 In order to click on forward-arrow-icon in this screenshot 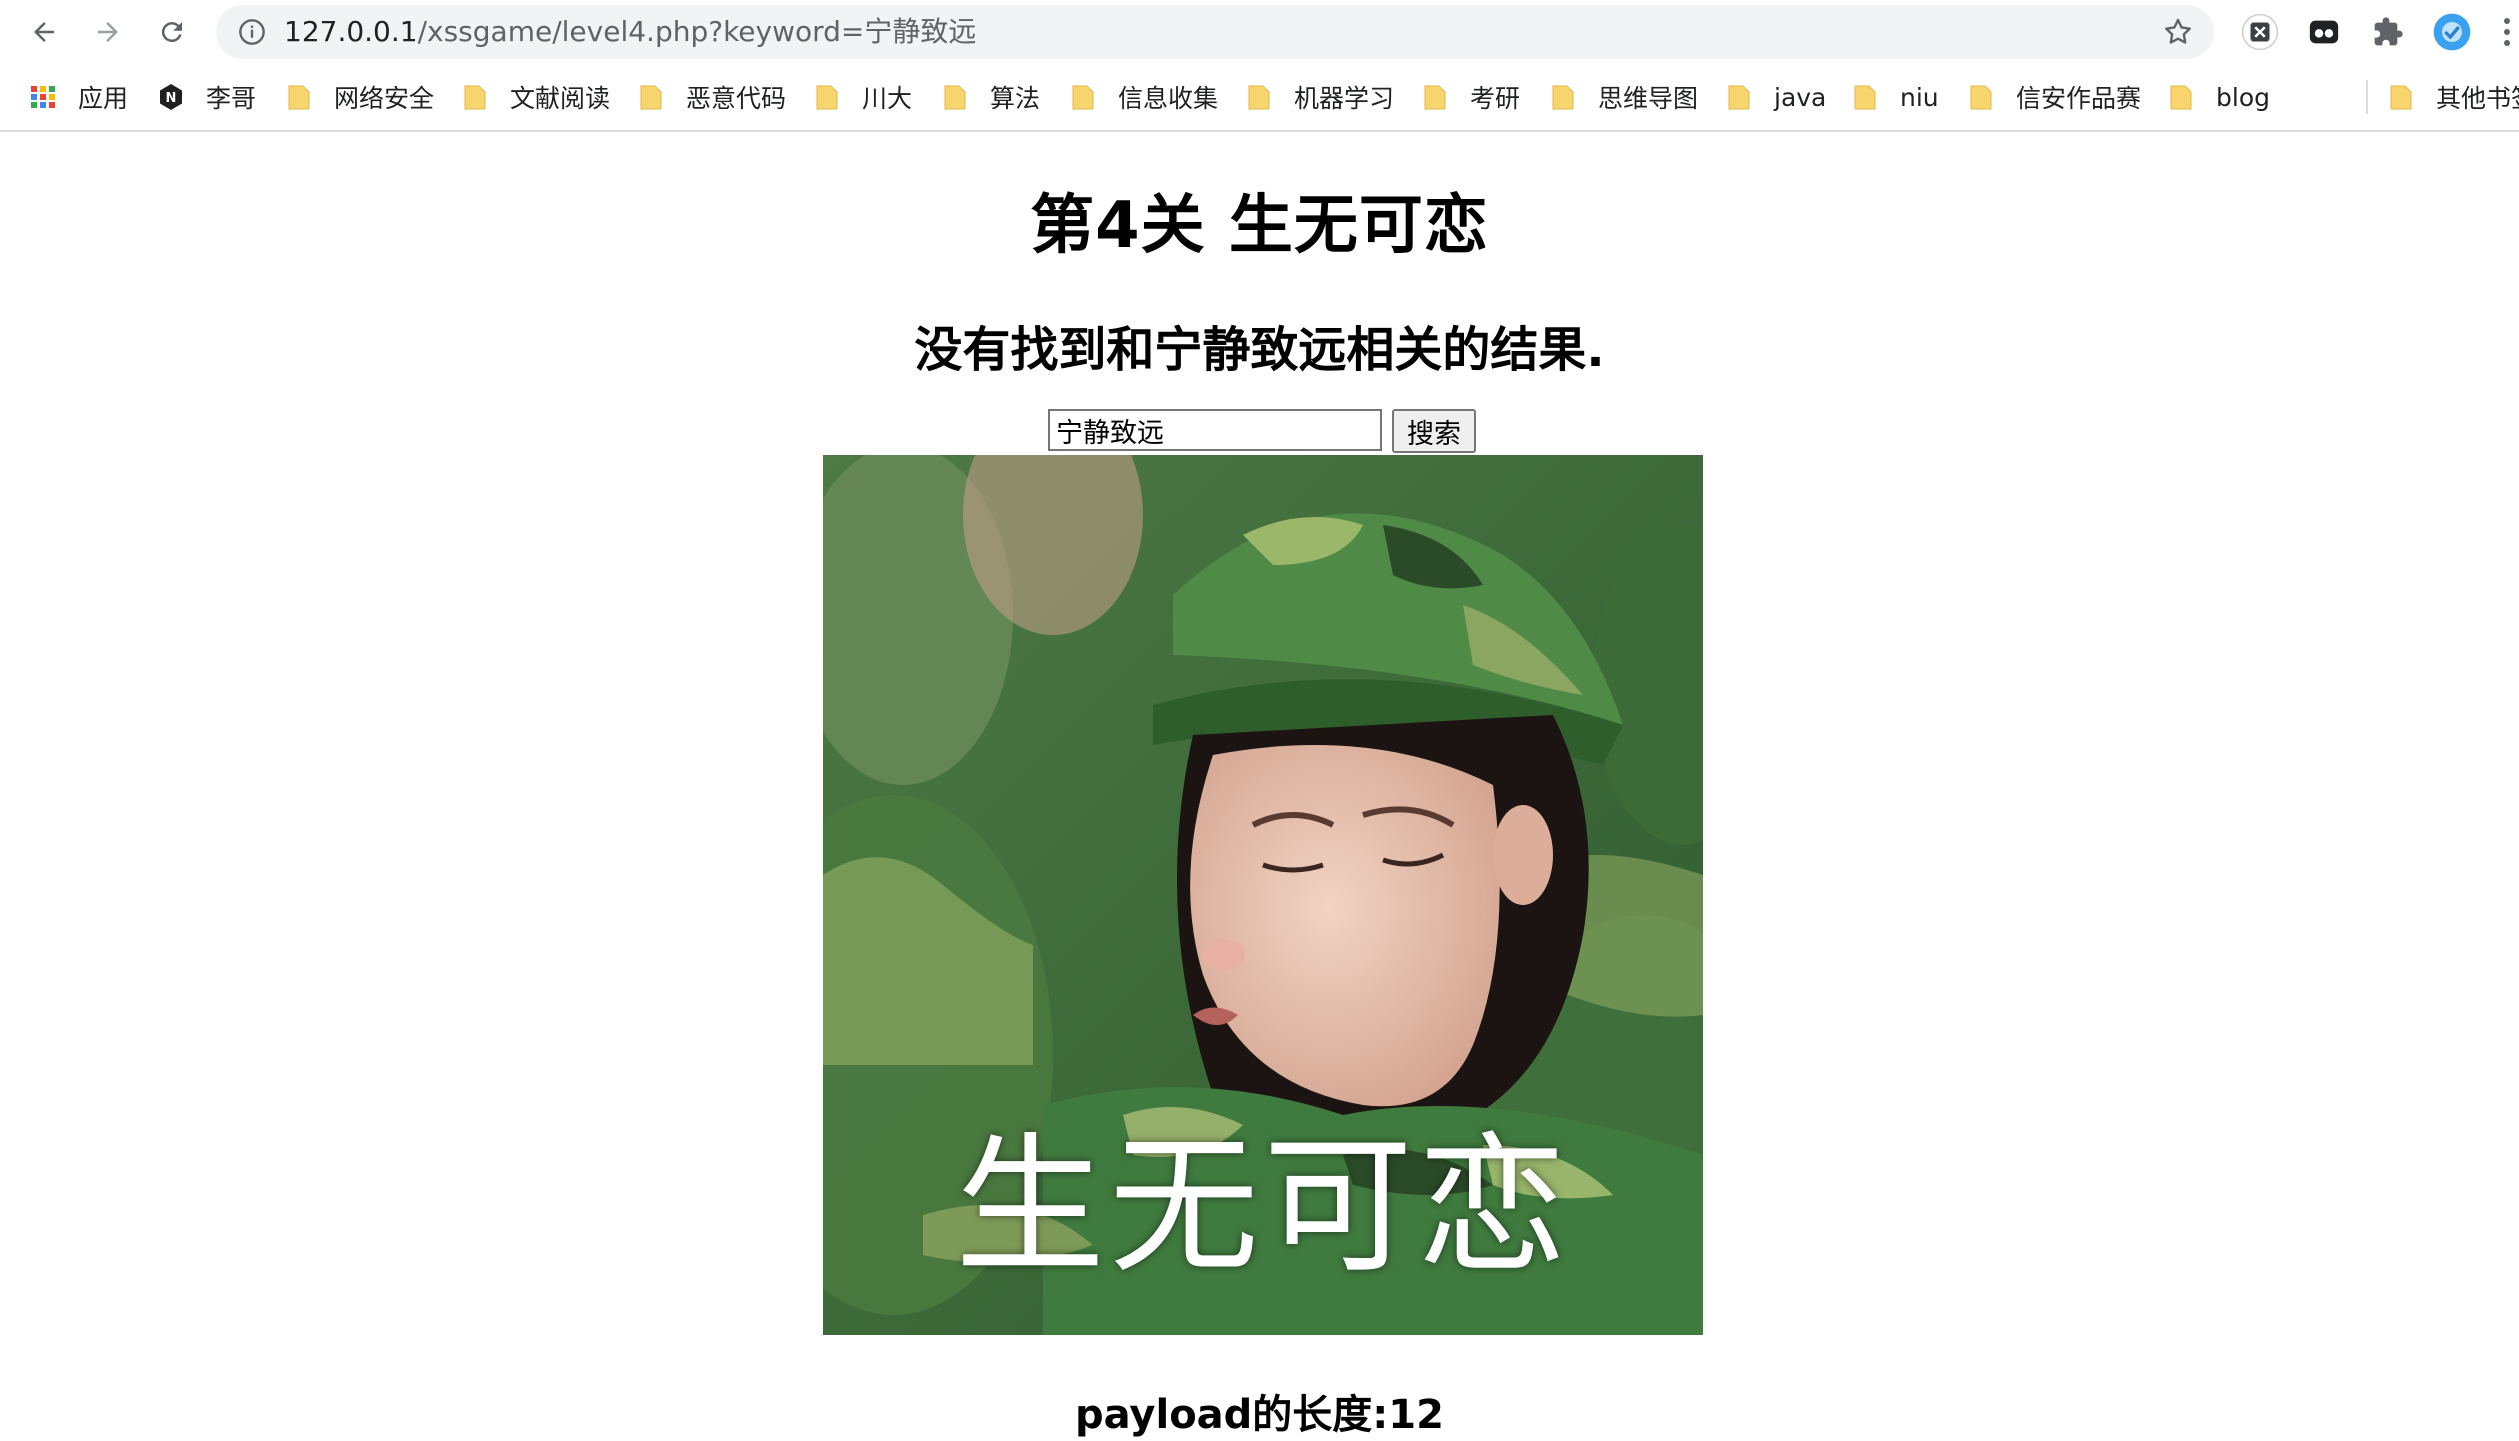, I will do `click(108, 32)`.